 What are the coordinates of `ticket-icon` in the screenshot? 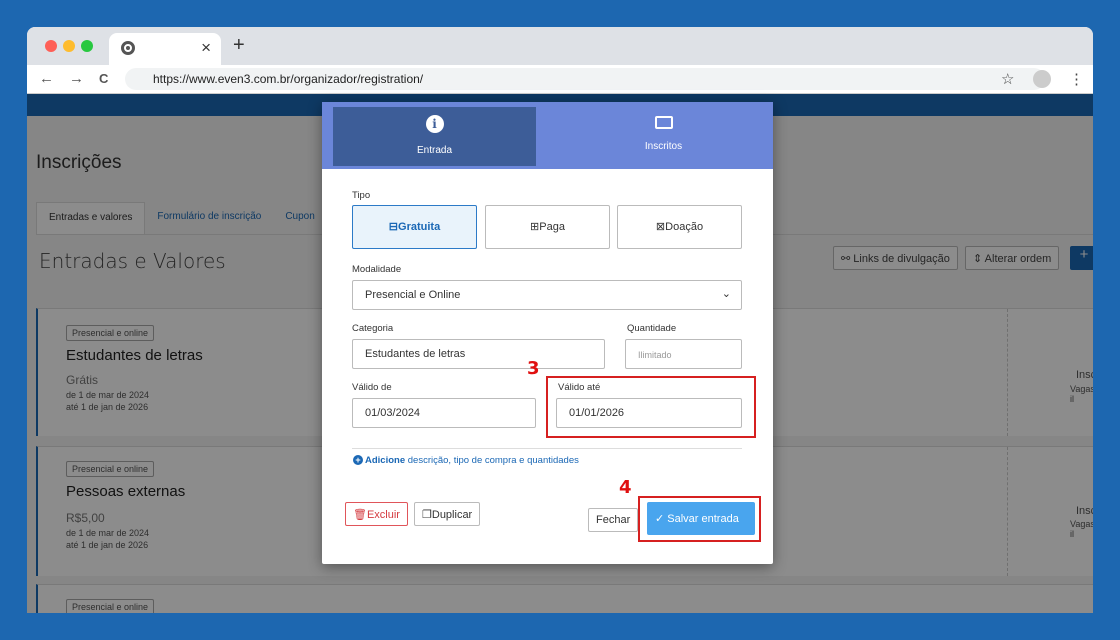 It's located at (663, 122).